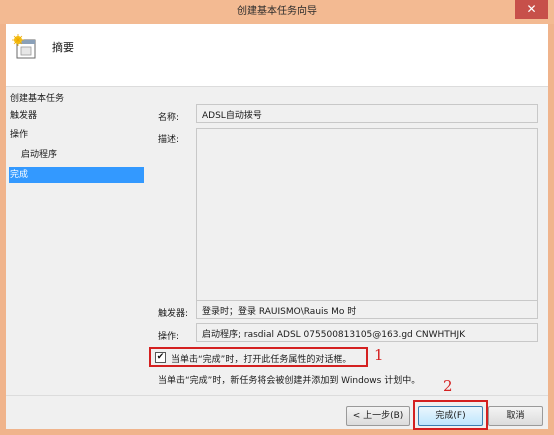 The image size is (554, 435). I want to click on action-label: 操作:, so click(169, 337).